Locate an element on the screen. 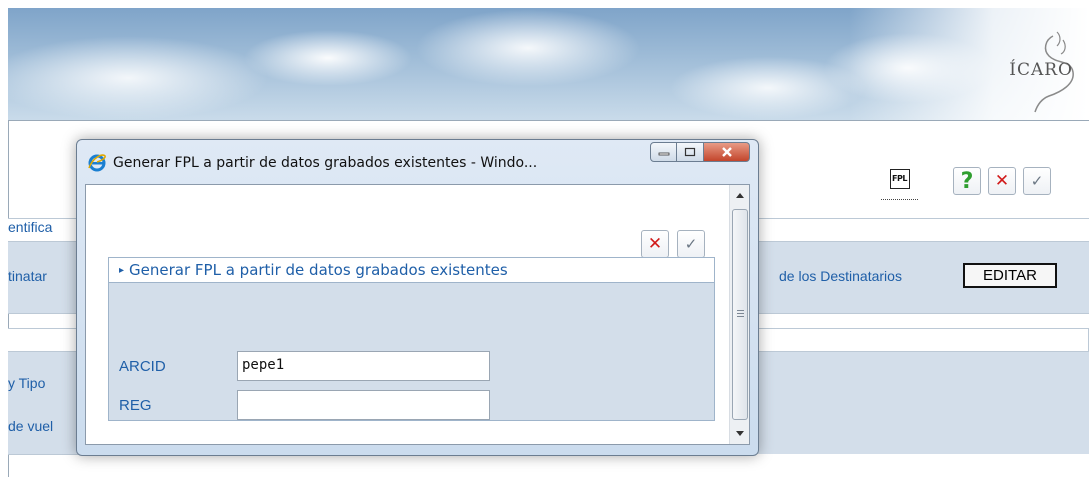 The height and width of the screenshot is (477, 1089). dialog-accept-button: ✓ is located at coordinates (691, 244).